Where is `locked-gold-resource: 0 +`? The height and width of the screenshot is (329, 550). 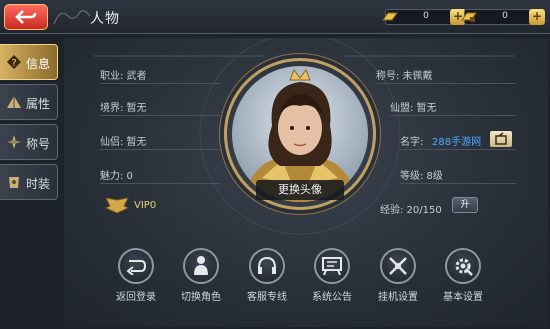
locked-gold-resource: 0 + is located at coordinates (503, 17).